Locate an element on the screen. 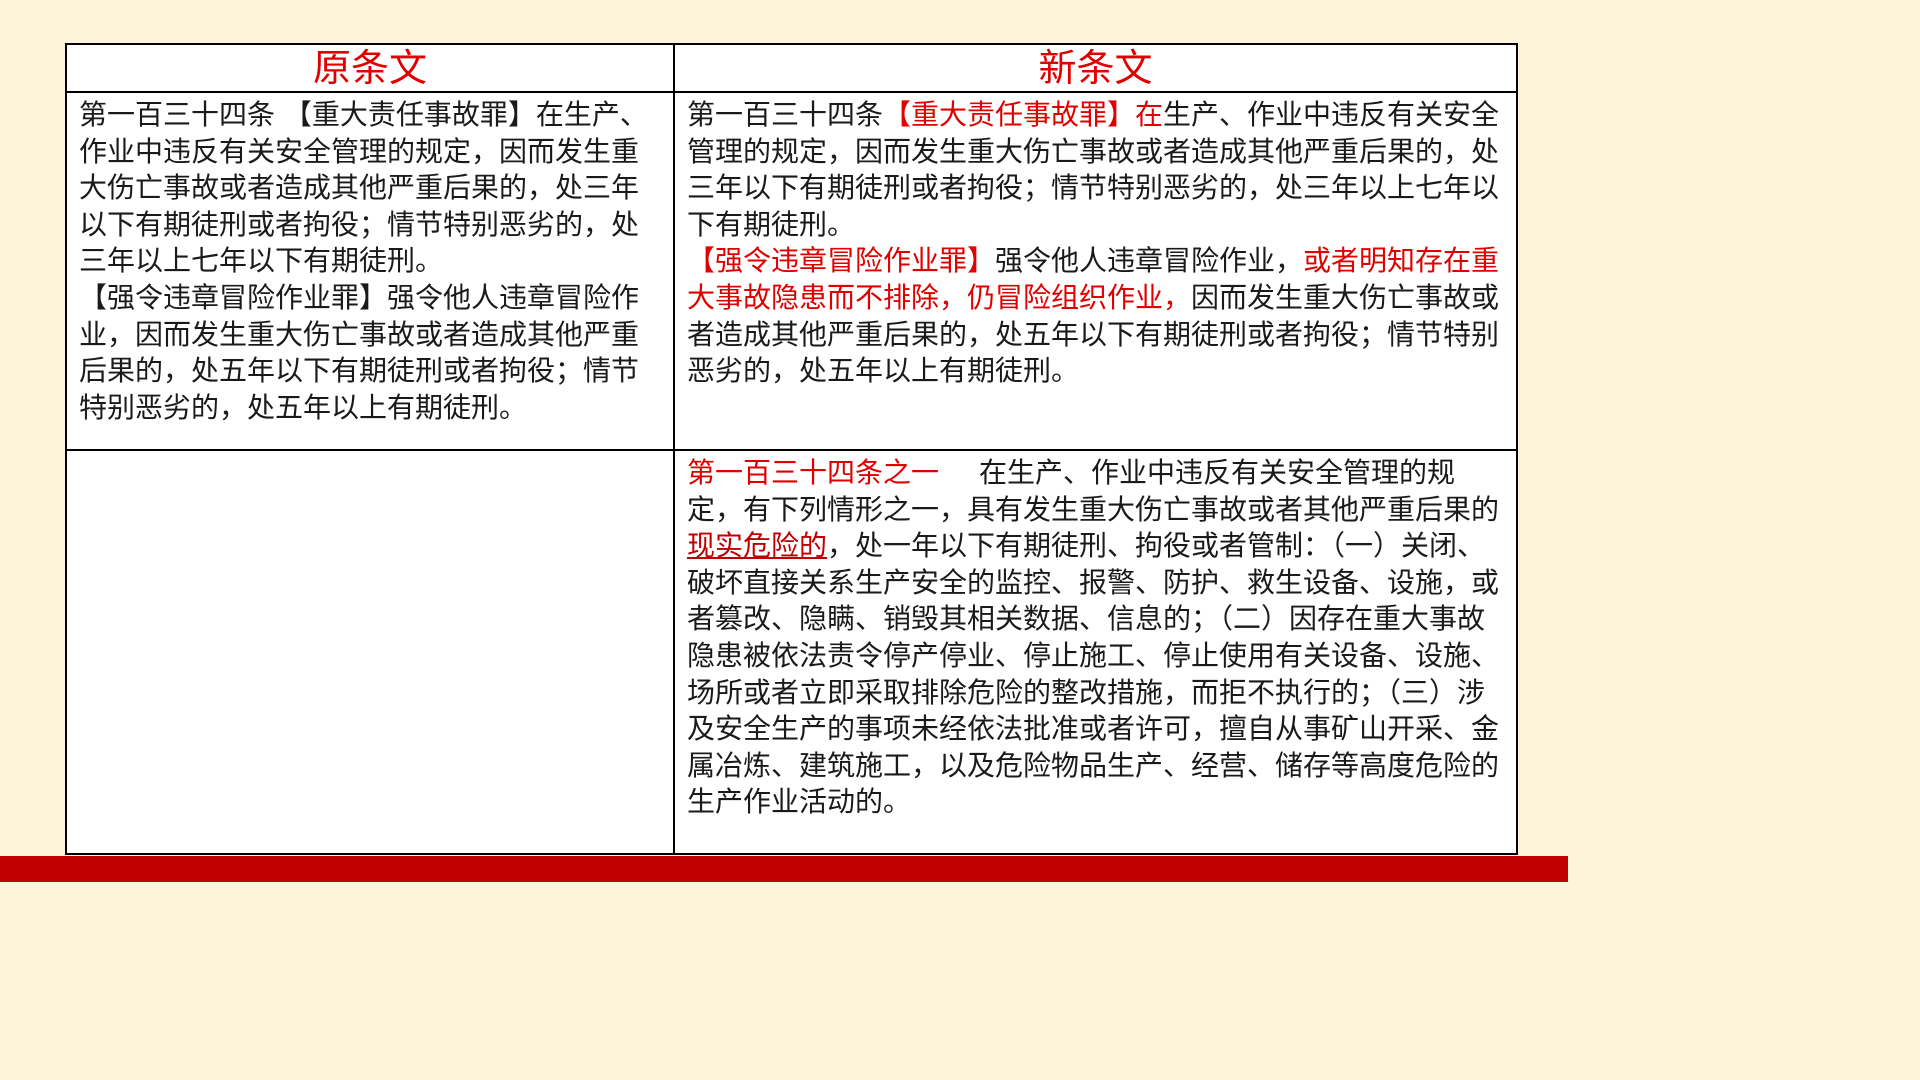  header-original: 原条文 is located at coordinates (370, 68).